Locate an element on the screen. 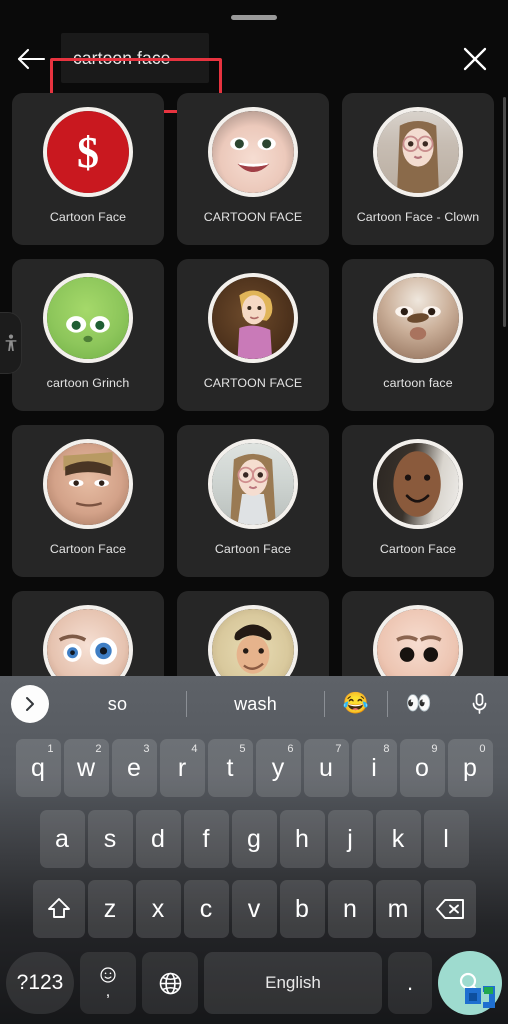 The width and height of the screenshot is (508, 1024). suggestion-strip: so wash 😂 👀 is located at coordinates (254, 704).